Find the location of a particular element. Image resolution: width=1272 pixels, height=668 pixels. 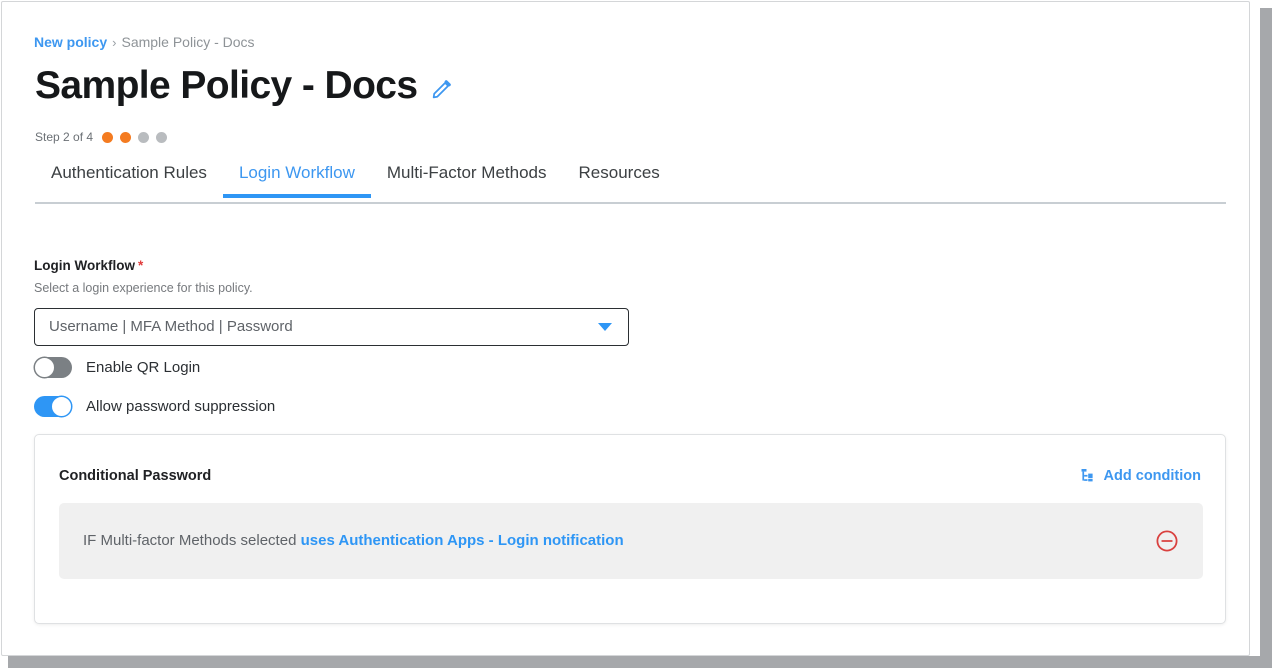

minus-circle-icon is located at coordinates (1167, 541).